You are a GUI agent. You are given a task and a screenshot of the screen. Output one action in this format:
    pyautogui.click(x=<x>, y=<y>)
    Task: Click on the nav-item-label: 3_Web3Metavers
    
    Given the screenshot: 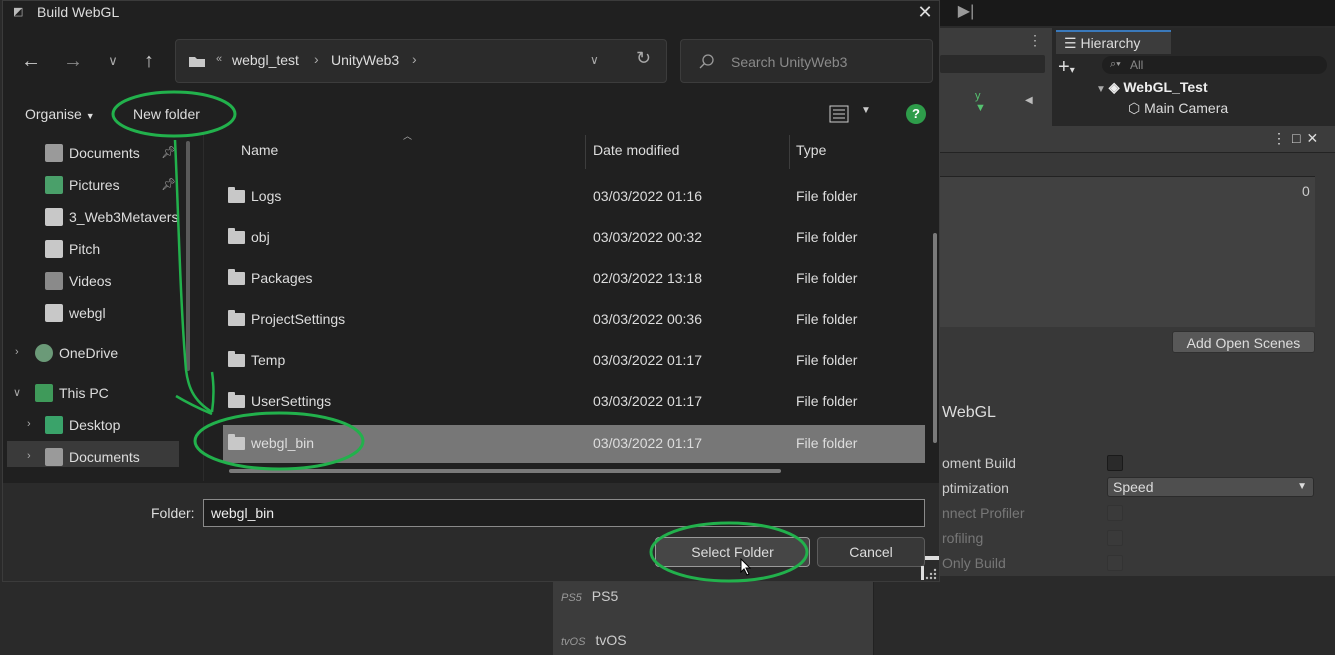 What is the action you would take?
    pyautogui.click(x=124, y=217)
    